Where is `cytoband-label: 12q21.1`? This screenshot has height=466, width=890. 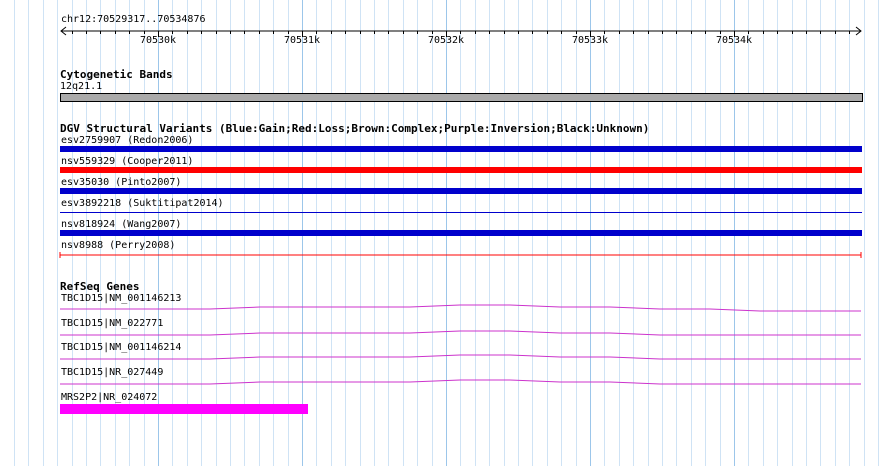 cytoband-label: 12q21.1 is located at coordinates (81, 86).